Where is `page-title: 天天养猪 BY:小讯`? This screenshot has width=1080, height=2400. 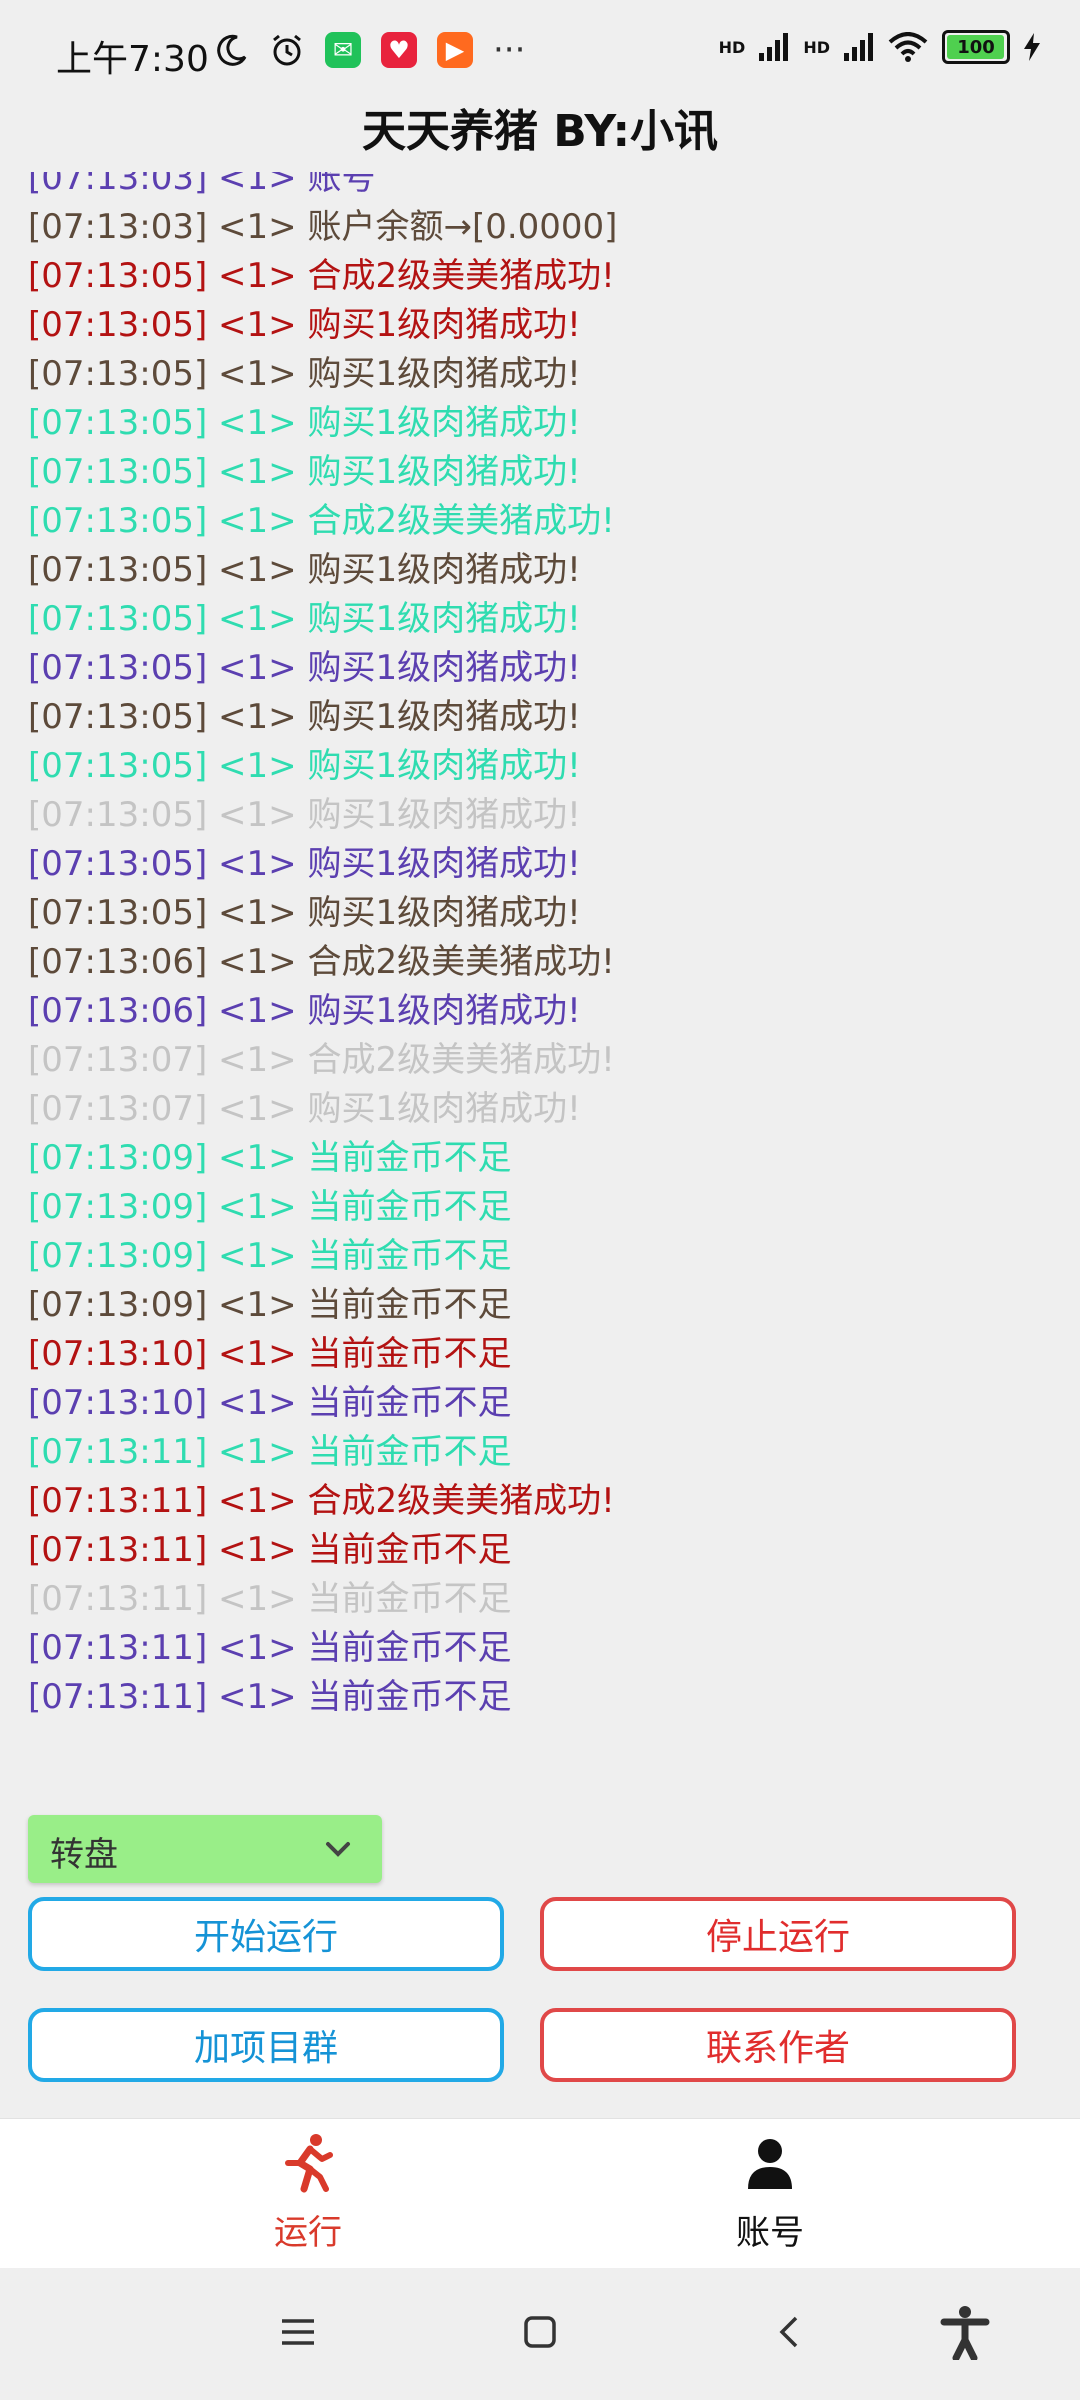
page-title: 天天养猪 BY:小讯 is located at coordinates (540, 131).